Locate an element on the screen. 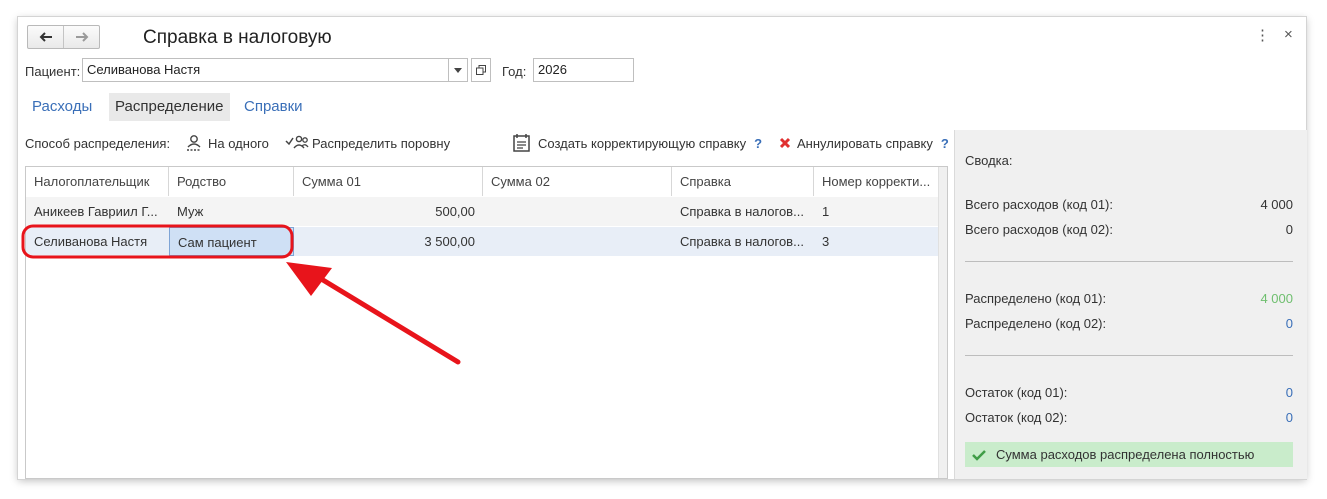 This screenshot has height=499, width=1327. cancel-certificate-button: Аннулировать справку ? is located at coordinates (864, 143).